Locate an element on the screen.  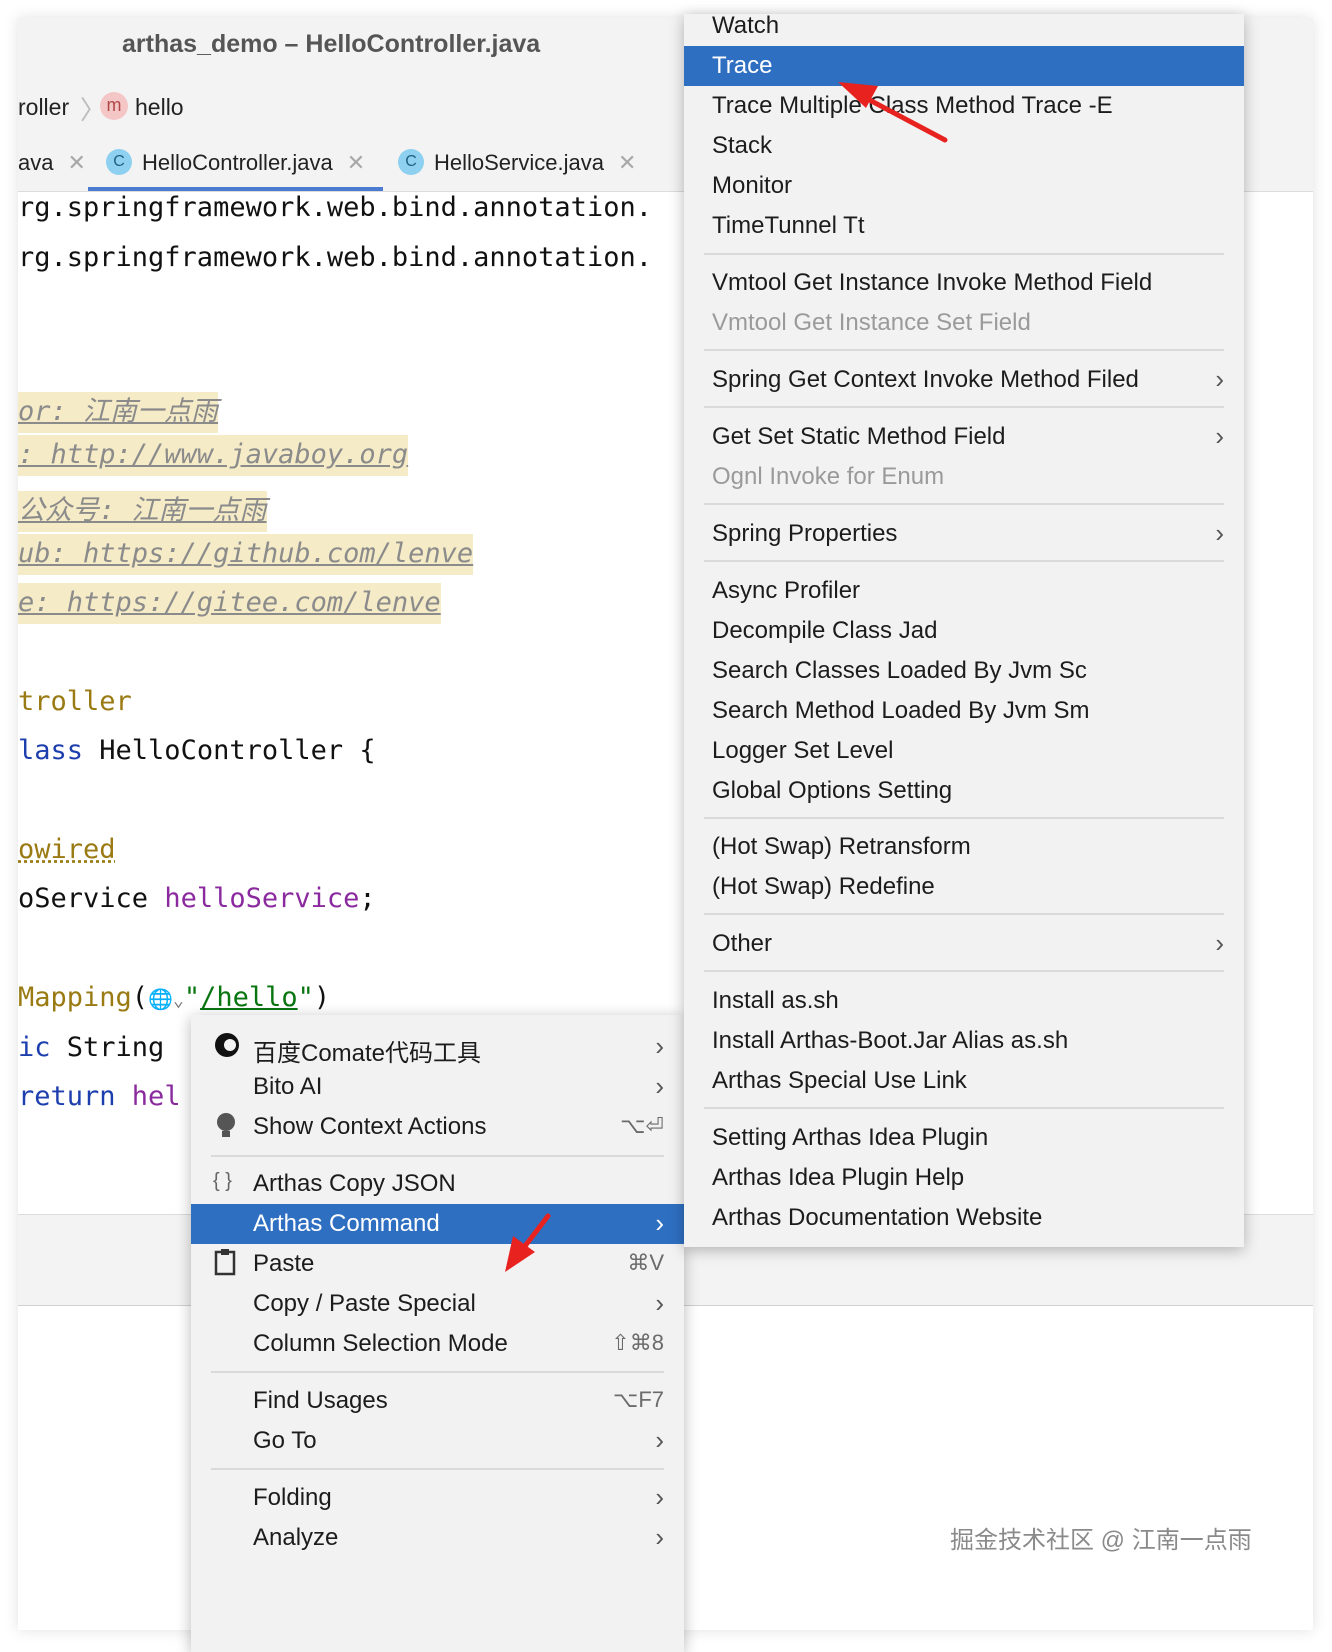
menu-item-search-method: Search Method Loaded By Jvm Sm is located at coordinates (964, 711).